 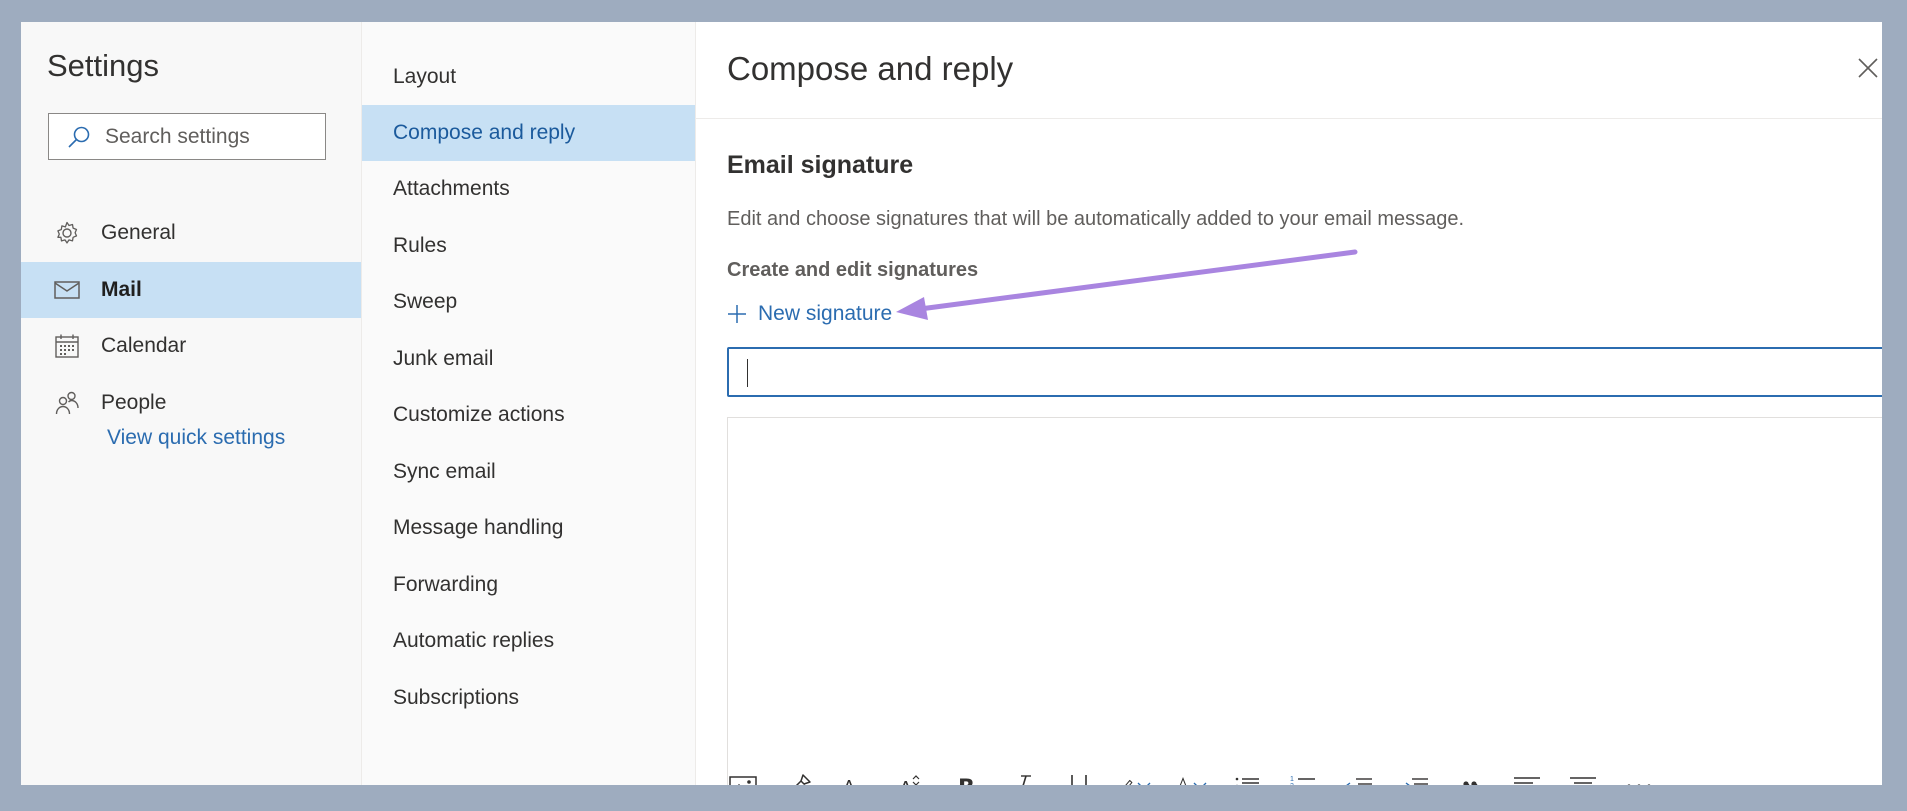 What do you see at coordinates (1026, 780) in the screenshot?
I see `italic-icon` at bounding box center [1026, 780].